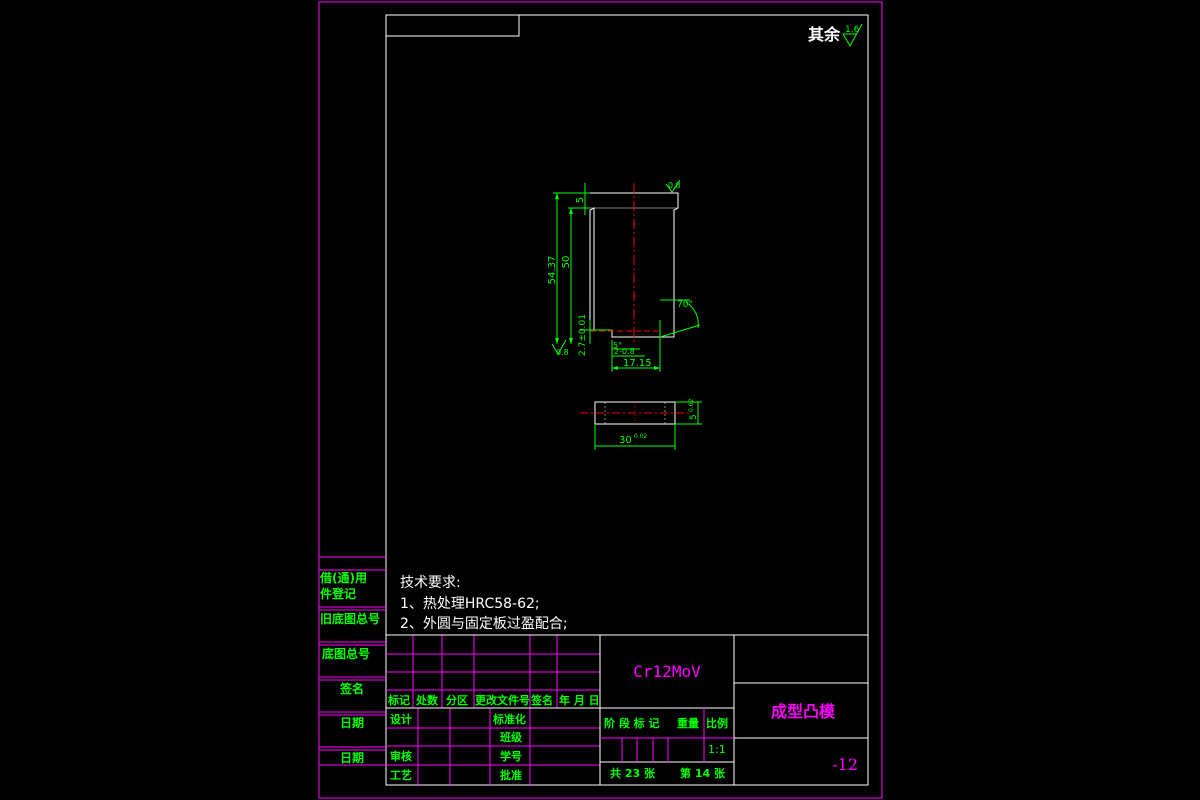  What do you see at coordinates (717, 723) in the screenshot?
I see `scale-header: 比例` at bounding box center [717, 723].